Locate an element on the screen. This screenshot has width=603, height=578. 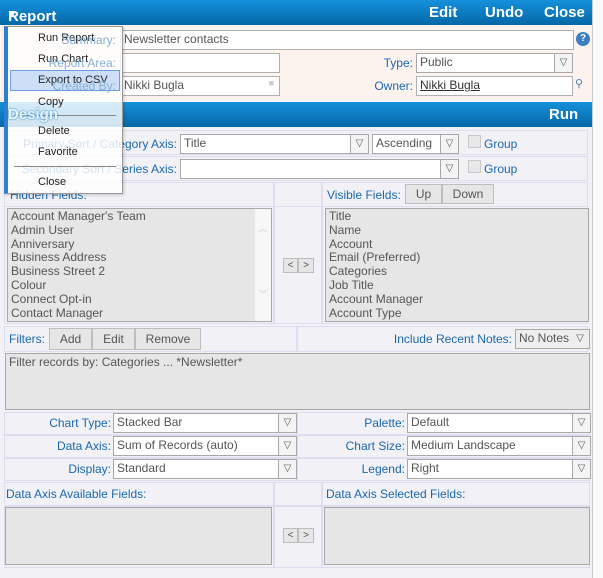
legend-label: Legend: is located at coordinates (383, 469).